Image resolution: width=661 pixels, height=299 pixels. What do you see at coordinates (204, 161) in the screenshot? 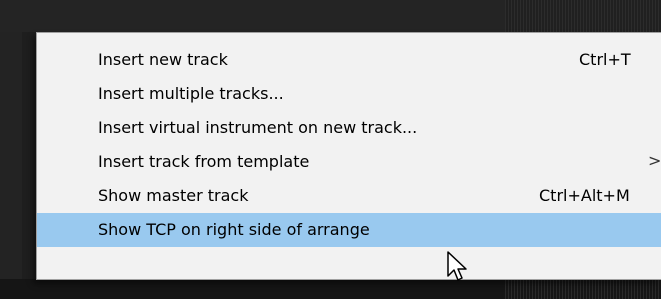
I see `menu-item-label: Insert track from template` at bounding box center [204, 161].